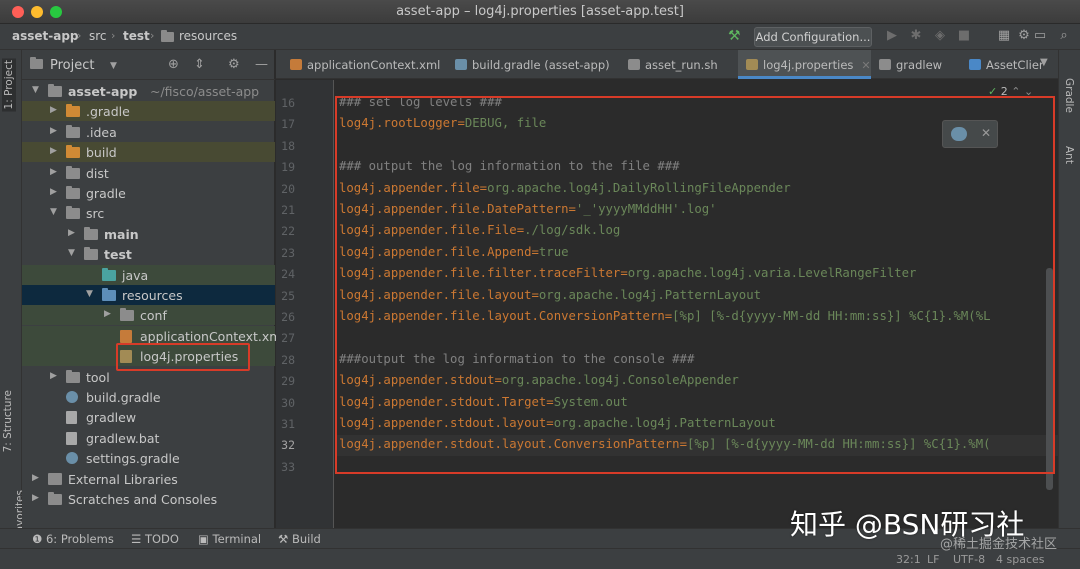  I want to click on terminal-icon: ▣, so click(205, 539).